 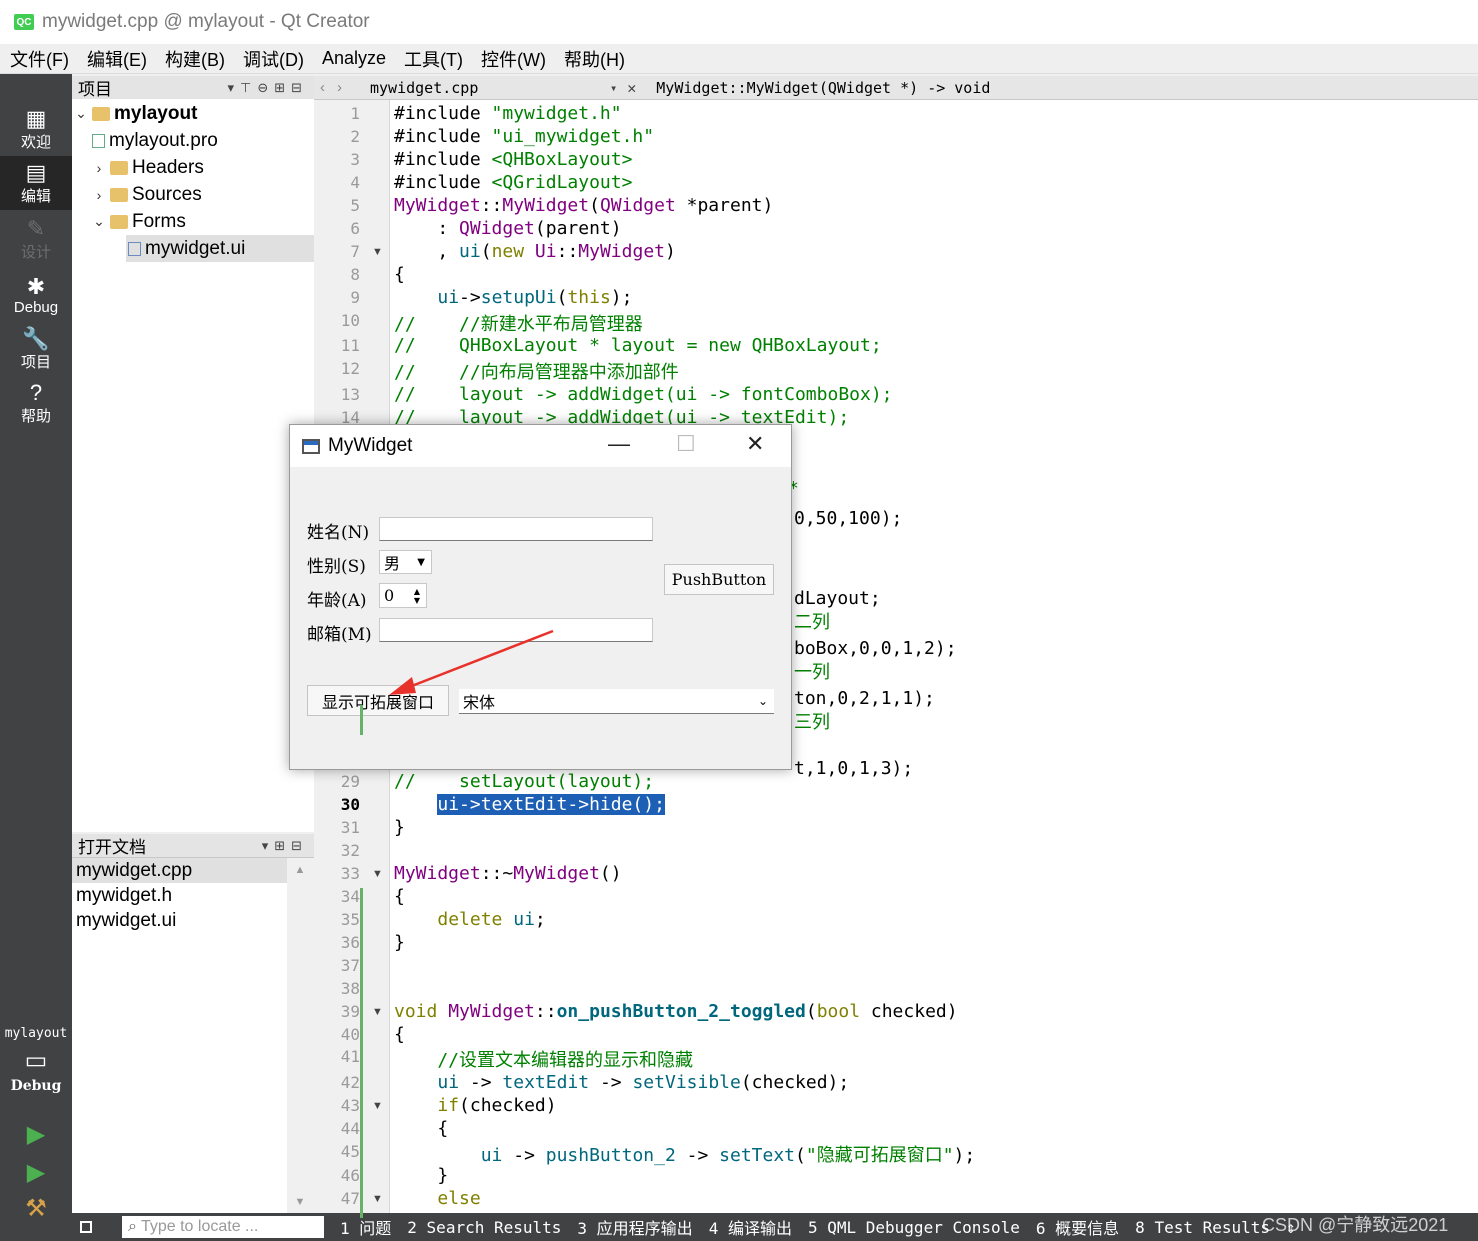 I want to click on run-icon: ▶, so click(x=36, y=1134).